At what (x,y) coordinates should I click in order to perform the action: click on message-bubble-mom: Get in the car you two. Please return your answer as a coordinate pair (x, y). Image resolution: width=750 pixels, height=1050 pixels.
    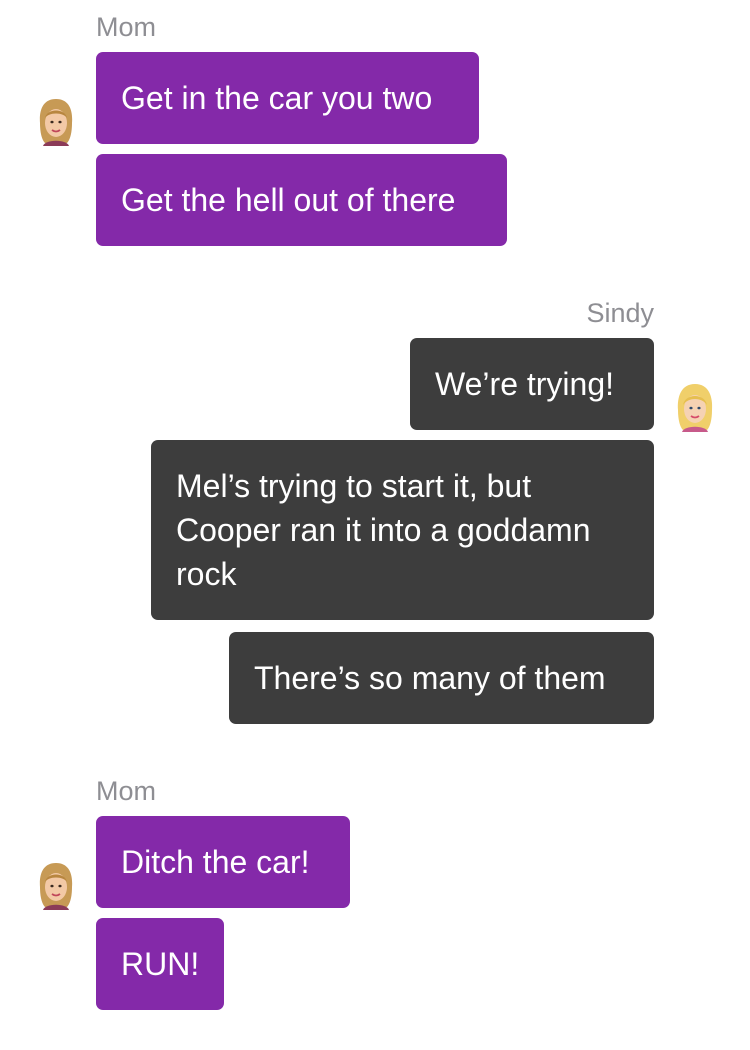
    Looking at the image, I should click on (287, 98).